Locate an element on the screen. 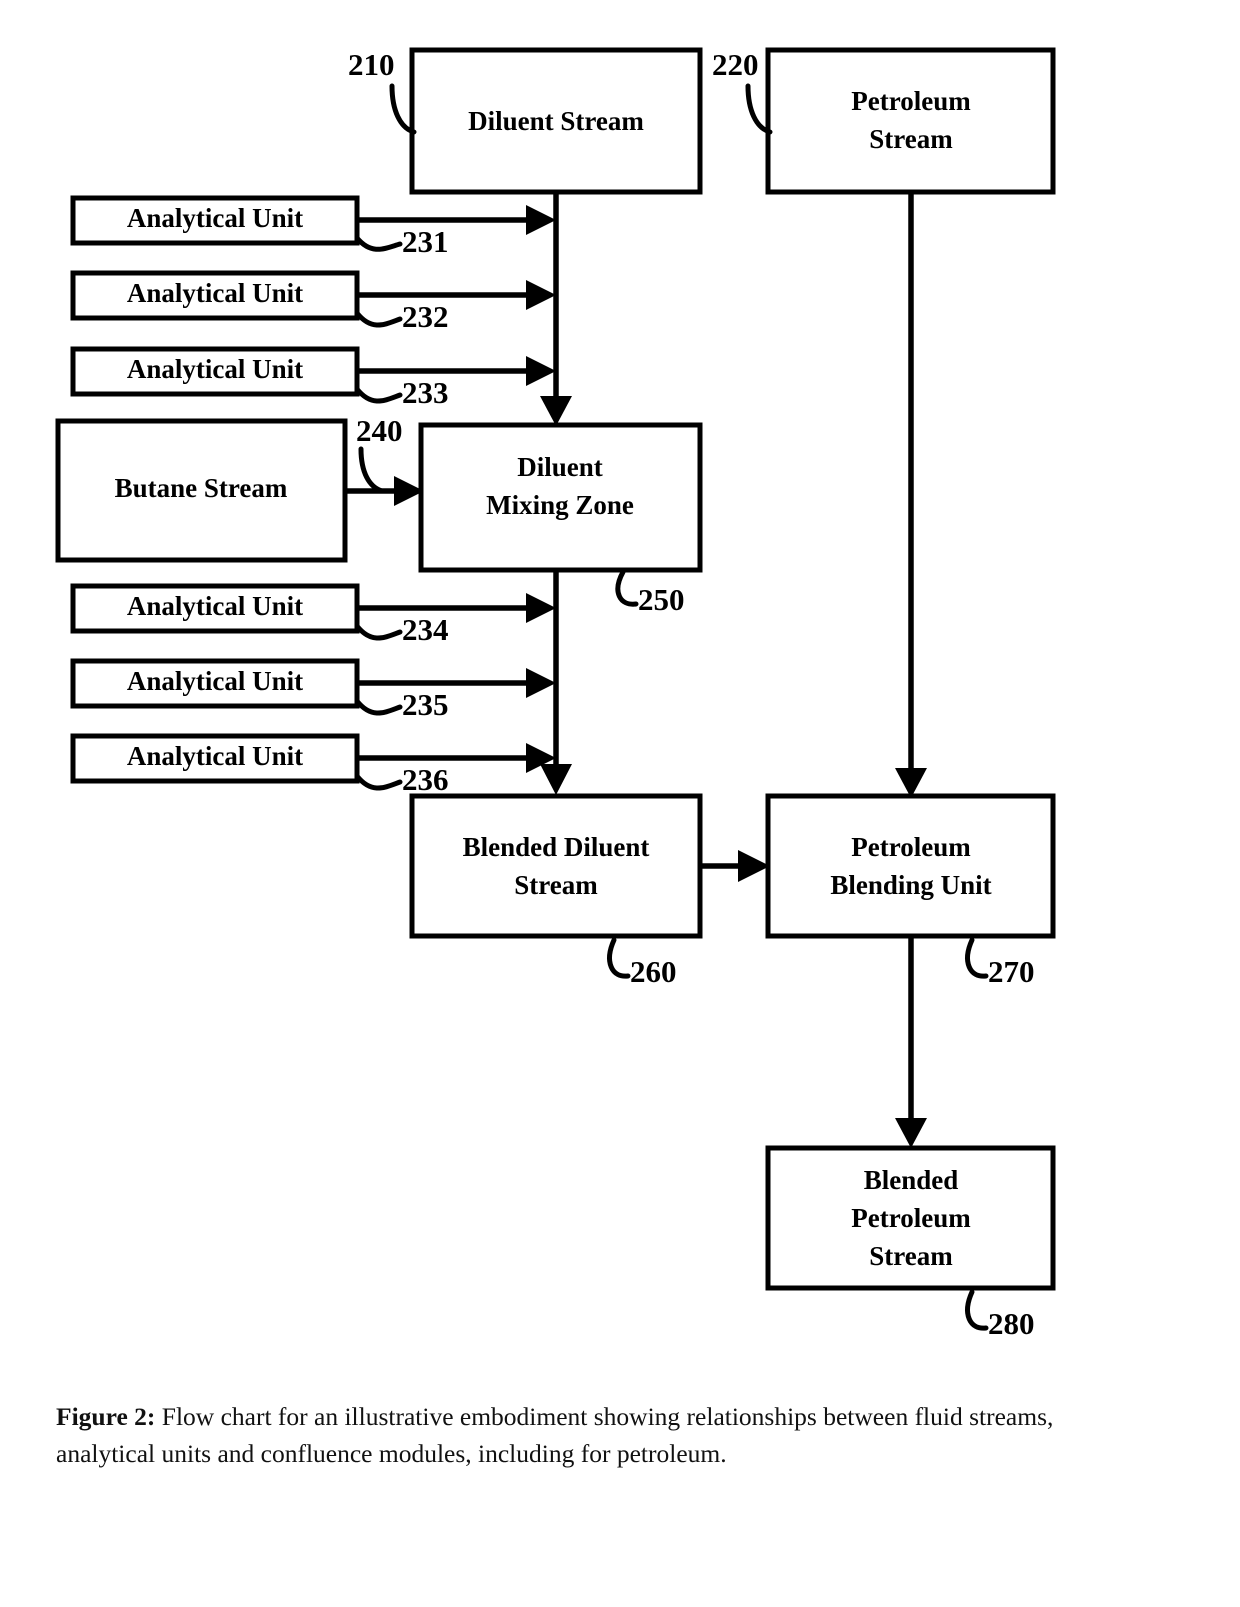 The image size is (1240, 1607). node-diluent-mixing-zone-label-line2: Mixing Zone is located at coordinates (560, 505).